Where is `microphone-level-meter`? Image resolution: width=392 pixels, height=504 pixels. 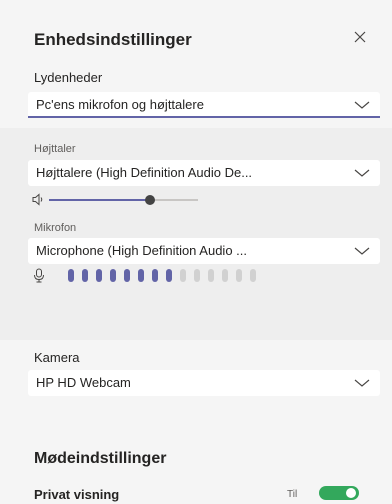 microphone-level-meter is located at coordinates (166, 275).